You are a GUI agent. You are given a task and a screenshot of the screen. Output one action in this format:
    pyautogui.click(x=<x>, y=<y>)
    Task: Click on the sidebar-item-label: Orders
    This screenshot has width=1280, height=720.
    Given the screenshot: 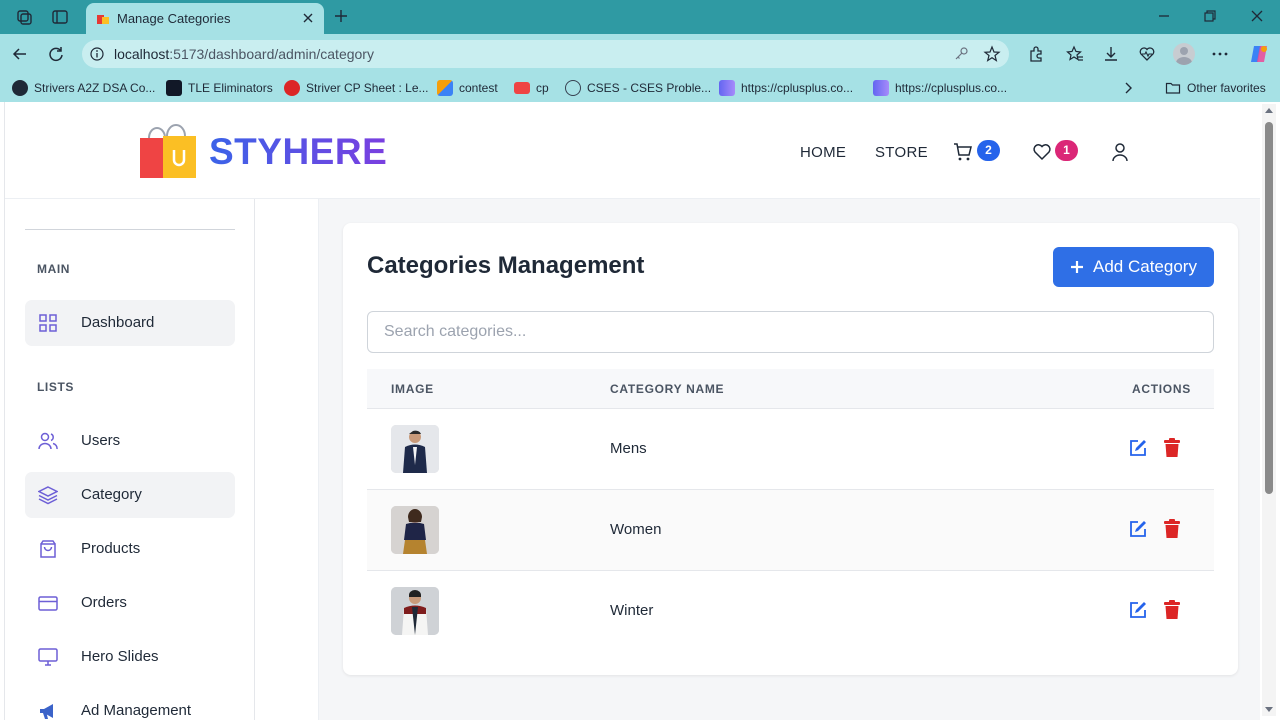 What is the action you would take?
    pyautogui.click(x=104, y=602)
    